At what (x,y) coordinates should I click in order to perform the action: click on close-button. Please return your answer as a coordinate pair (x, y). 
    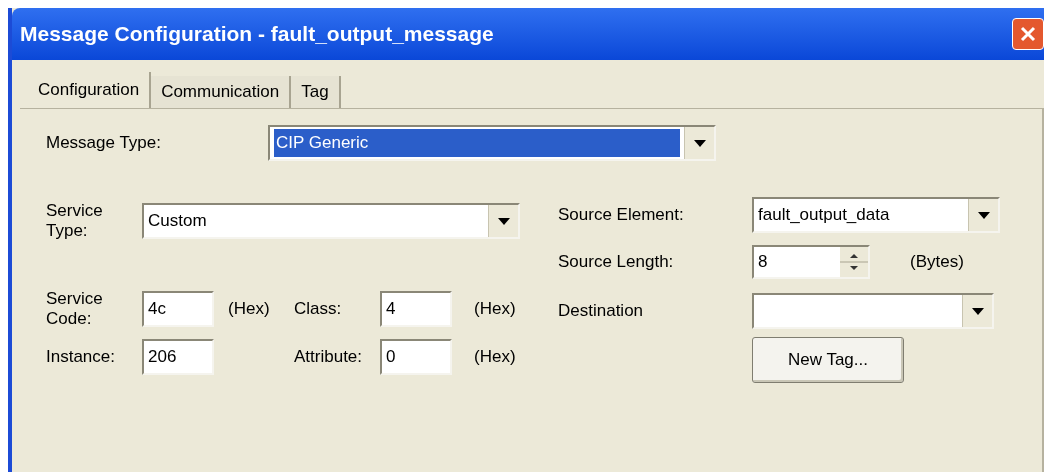
    Looking at the image, I should click on (1028, 34).